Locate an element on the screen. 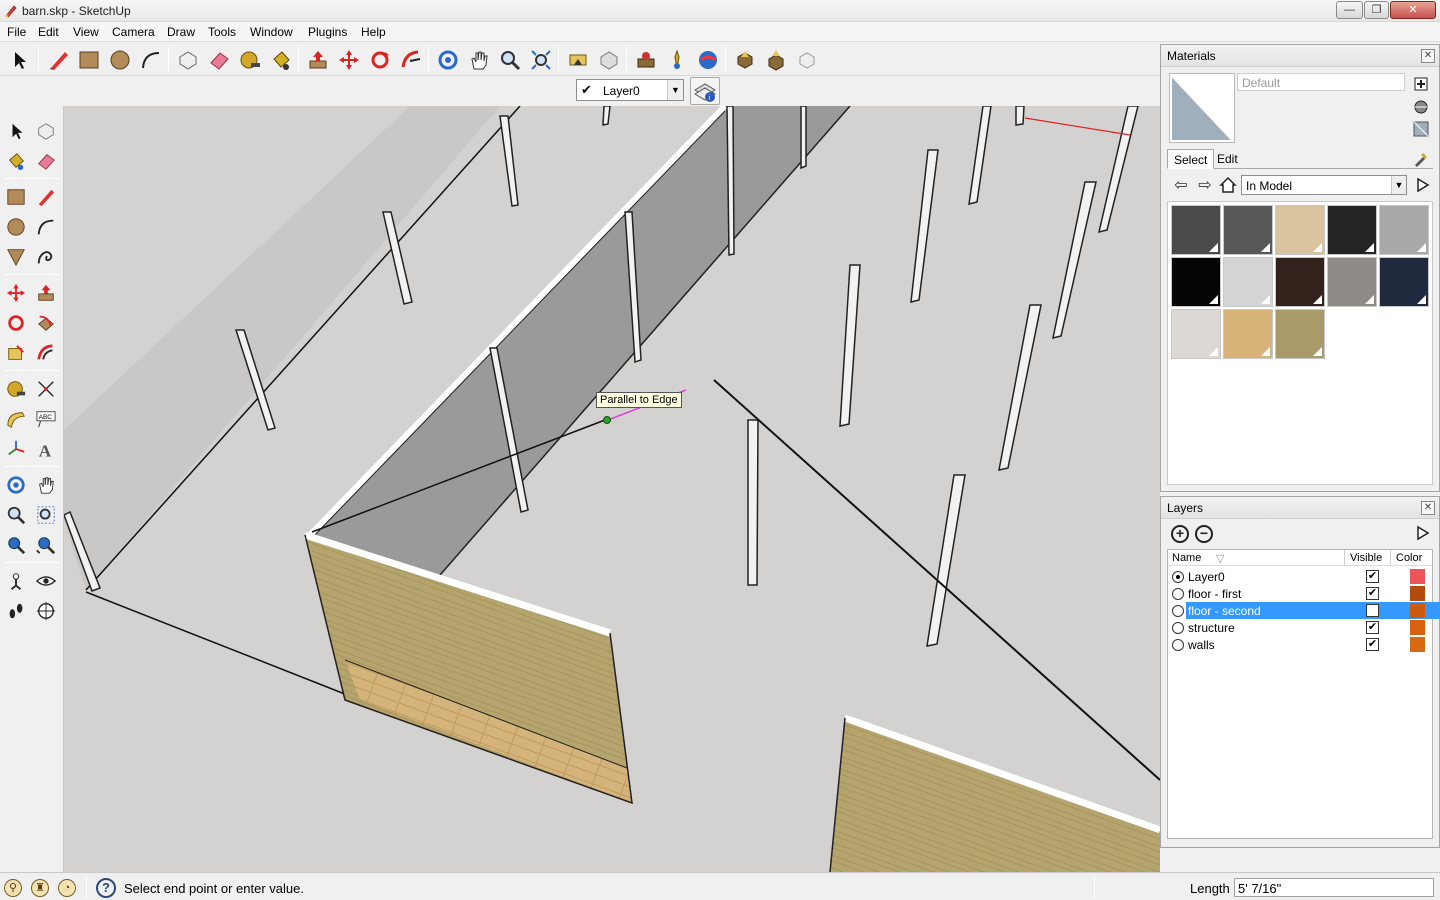  polygon-icon is located at coordinates (16, 257).